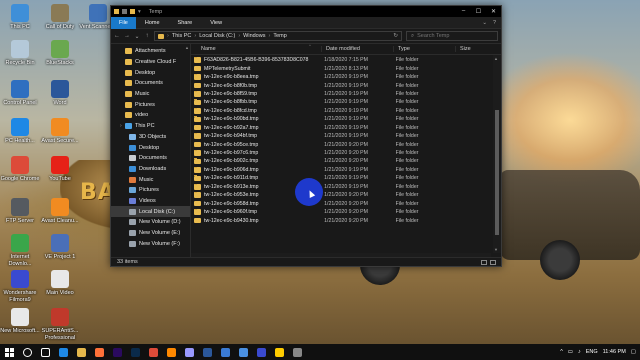 Image resolution: width=640 pixels, height=360 pixels. I want to click on desktop-icon-recycle-bin: Recycle Bin, so click(20, 53).